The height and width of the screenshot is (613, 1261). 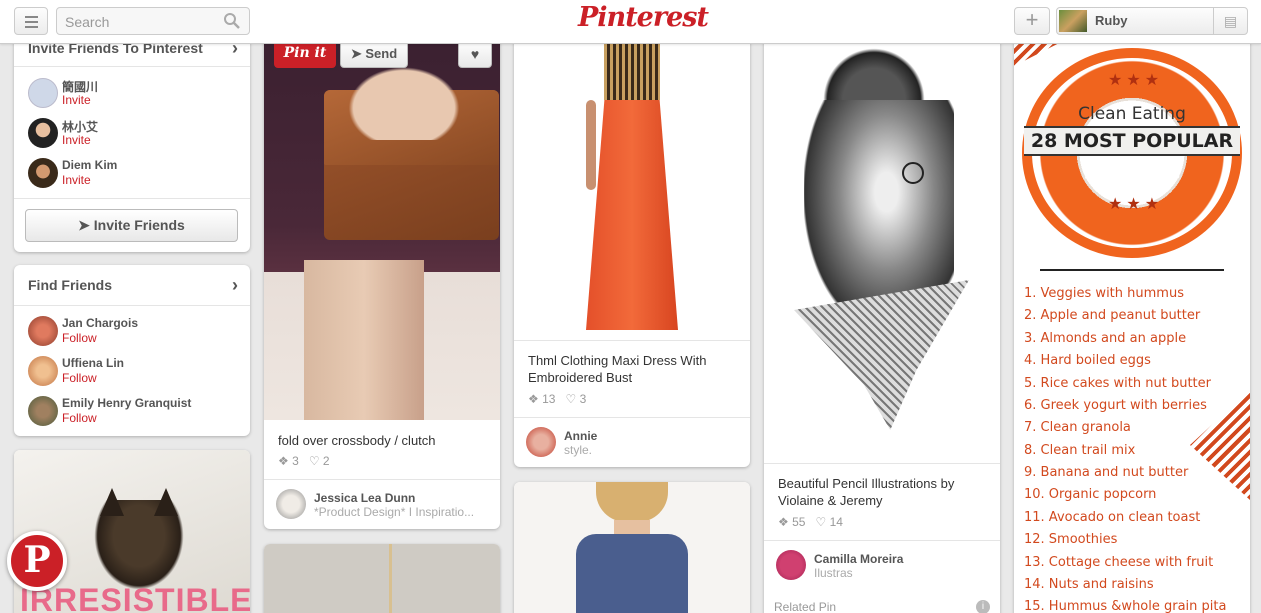 What do you see at coordinates (833, 573) in the screenshot?
I see `board-name: Ilustras` at bounding box center [833, 573].